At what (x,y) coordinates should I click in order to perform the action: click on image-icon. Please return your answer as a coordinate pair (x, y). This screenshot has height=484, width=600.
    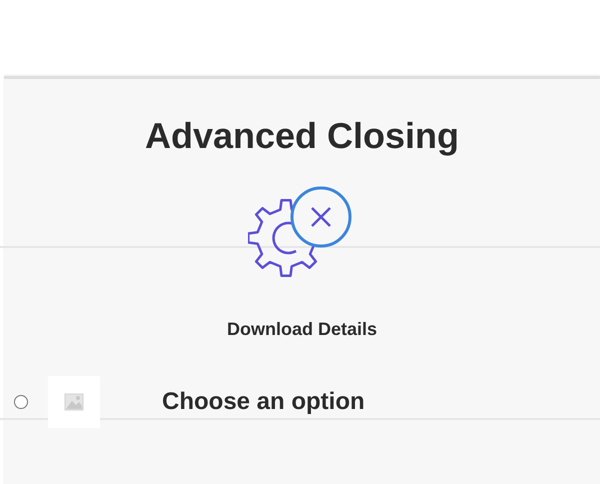
    Looking at the image, I should click on (74, 402).